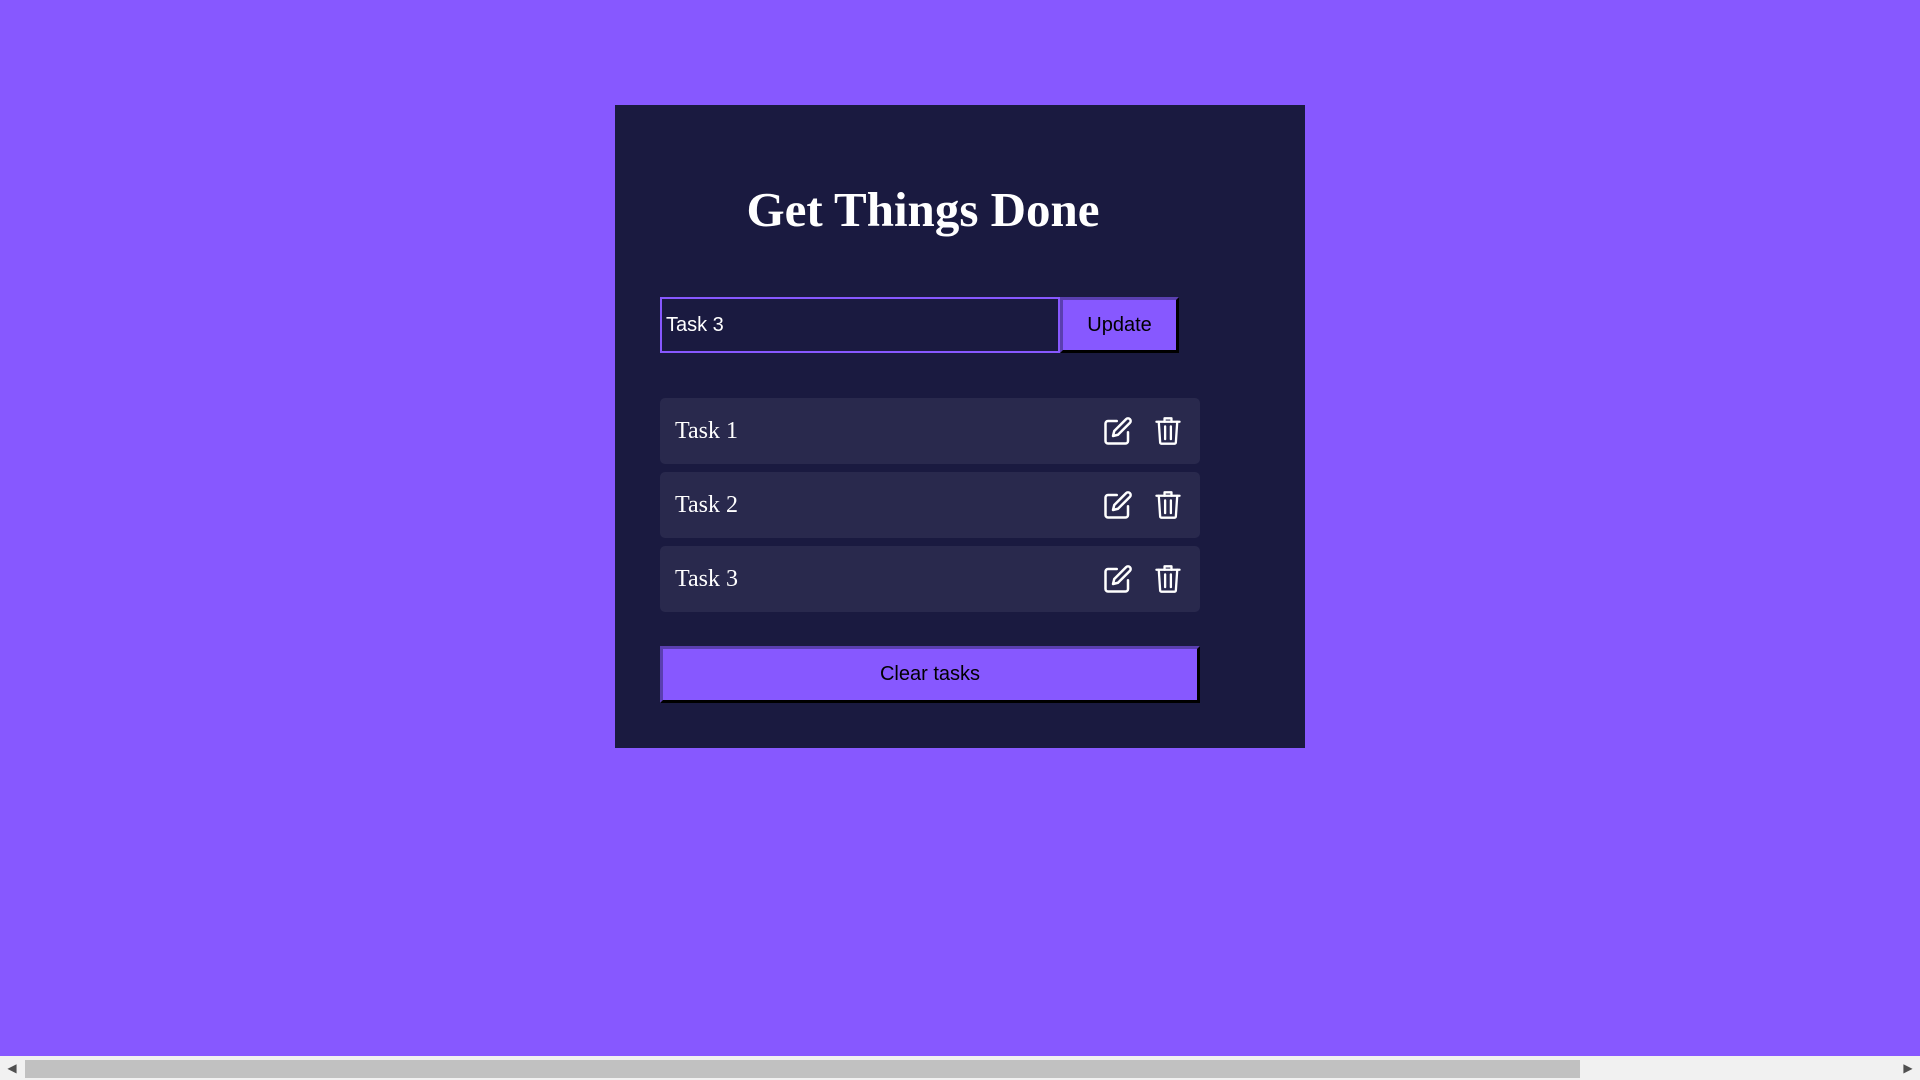 This screenshot has width=1920, height=1080. I want to click on clear-tasks-button: Clear tasks, so click(930, 674).